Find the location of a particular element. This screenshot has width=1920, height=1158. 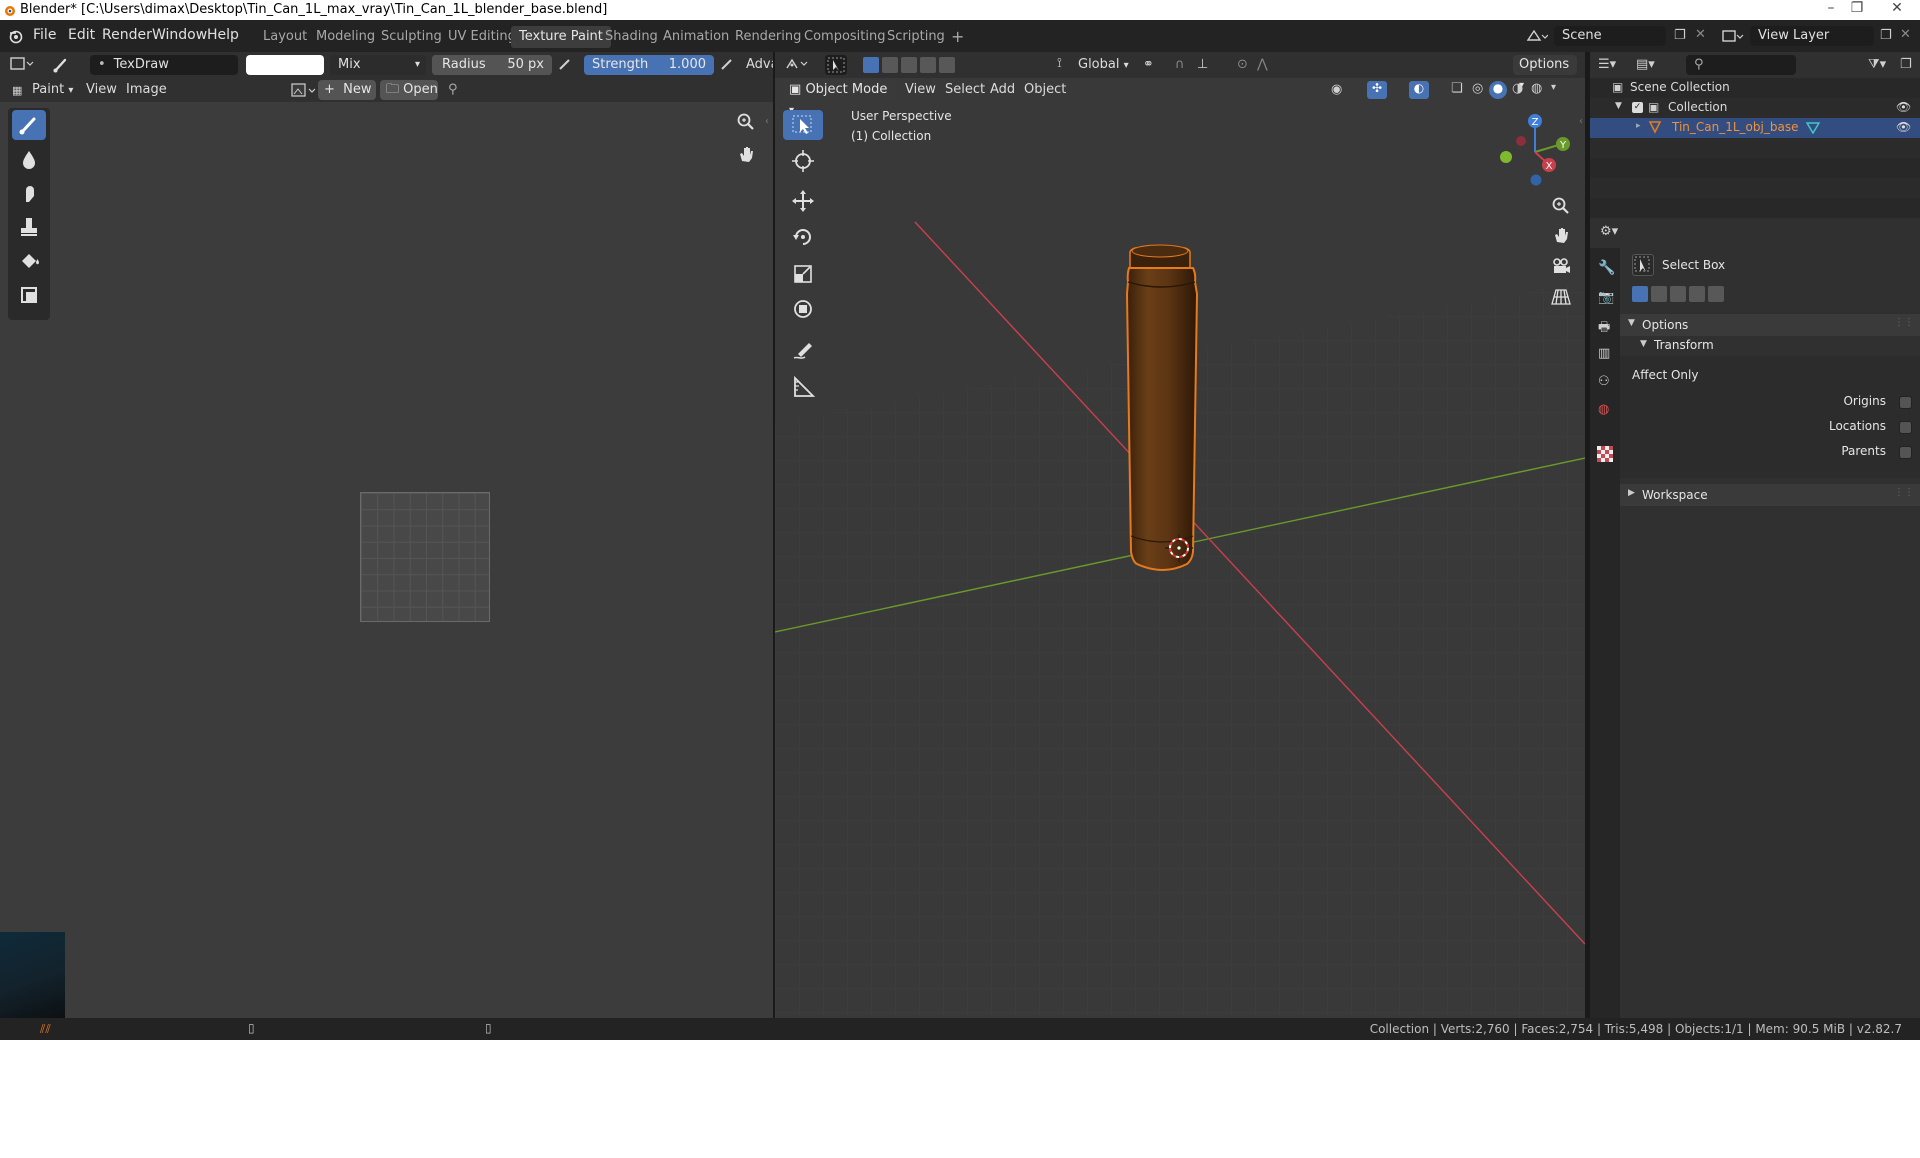

filter-icon: ⧩▾ is located at coordinates (1877, 64).